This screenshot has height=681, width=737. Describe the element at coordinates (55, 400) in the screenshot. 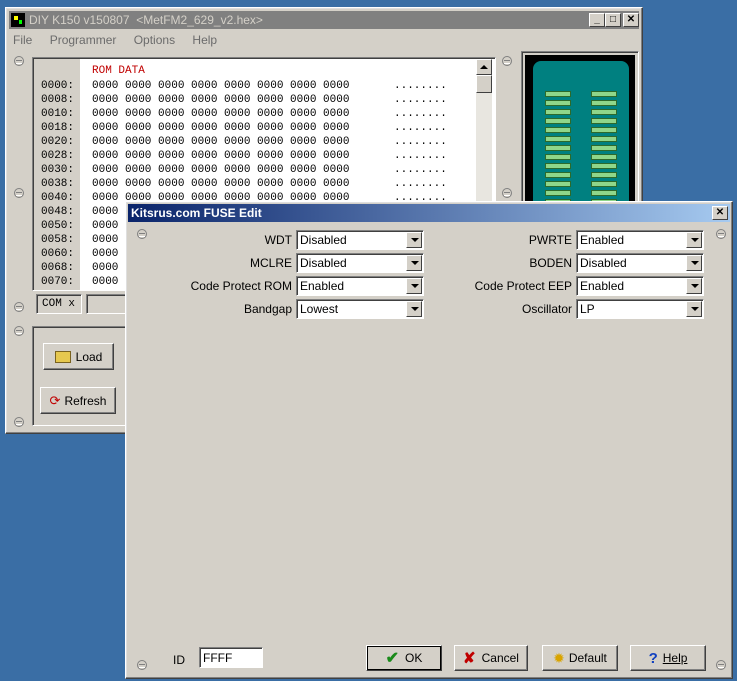

I see `refresh-icon: ⟳` at that location.